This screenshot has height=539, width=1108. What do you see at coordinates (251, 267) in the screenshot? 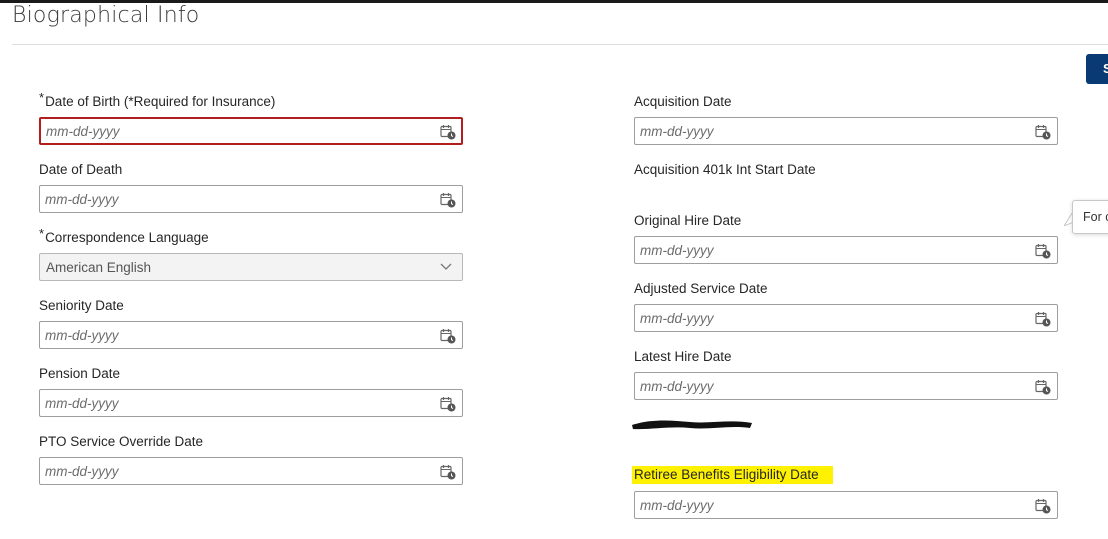
I see `correspondence-language-select: American English` at bounding box center [251, 267].